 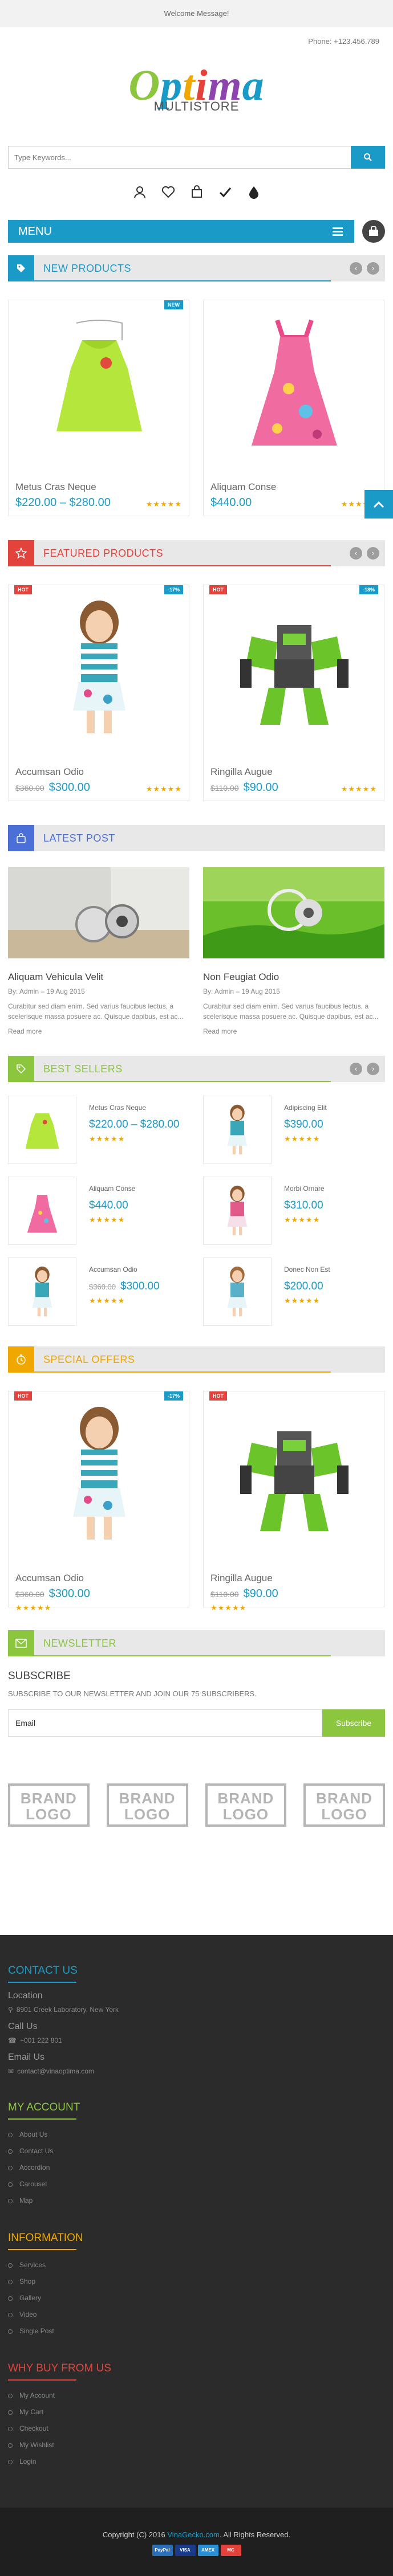 I want to click on mini-cart-button, so click(x=374, y=232).